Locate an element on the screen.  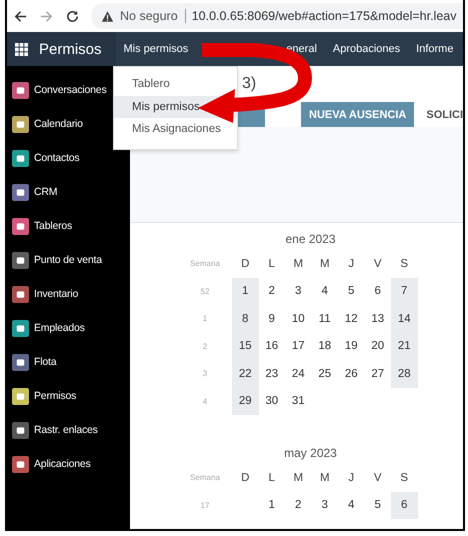
sidebar-item: Punto de venta is located at coordinates (68, 260).